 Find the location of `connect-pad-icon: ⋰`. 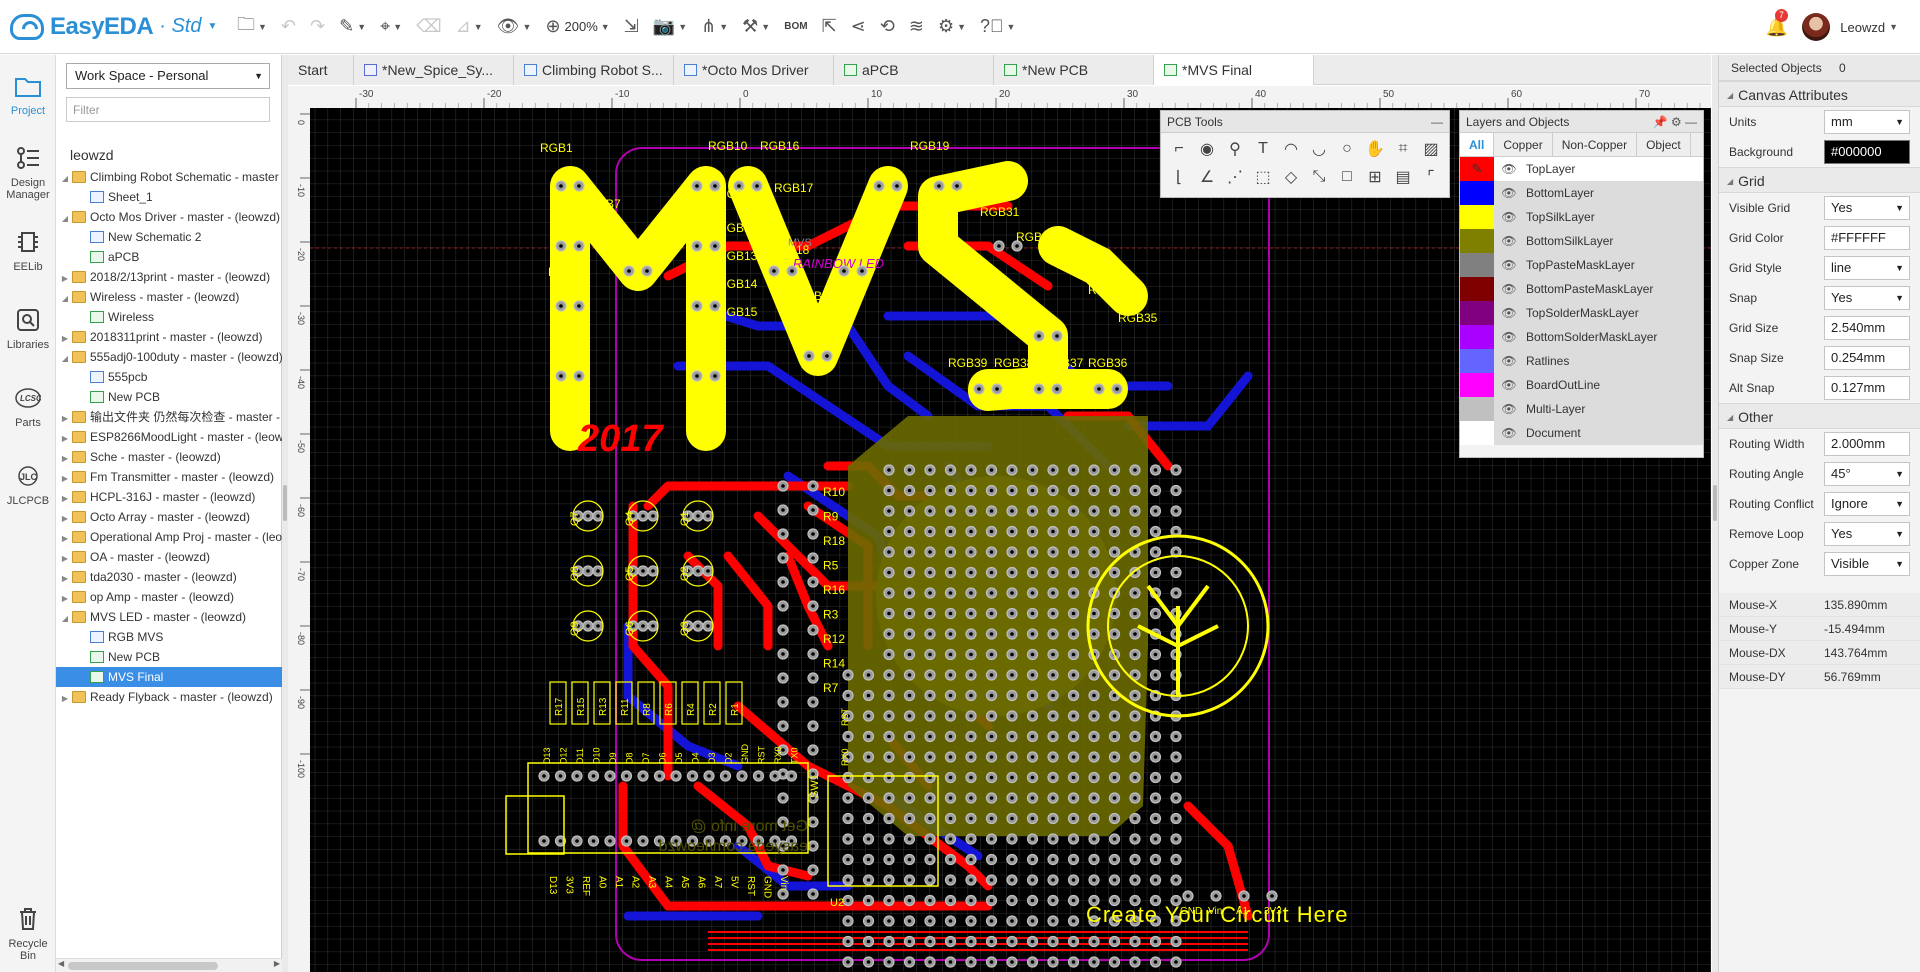

connect-pad-icon: ⋰ is located at coordinates (1235, 177).